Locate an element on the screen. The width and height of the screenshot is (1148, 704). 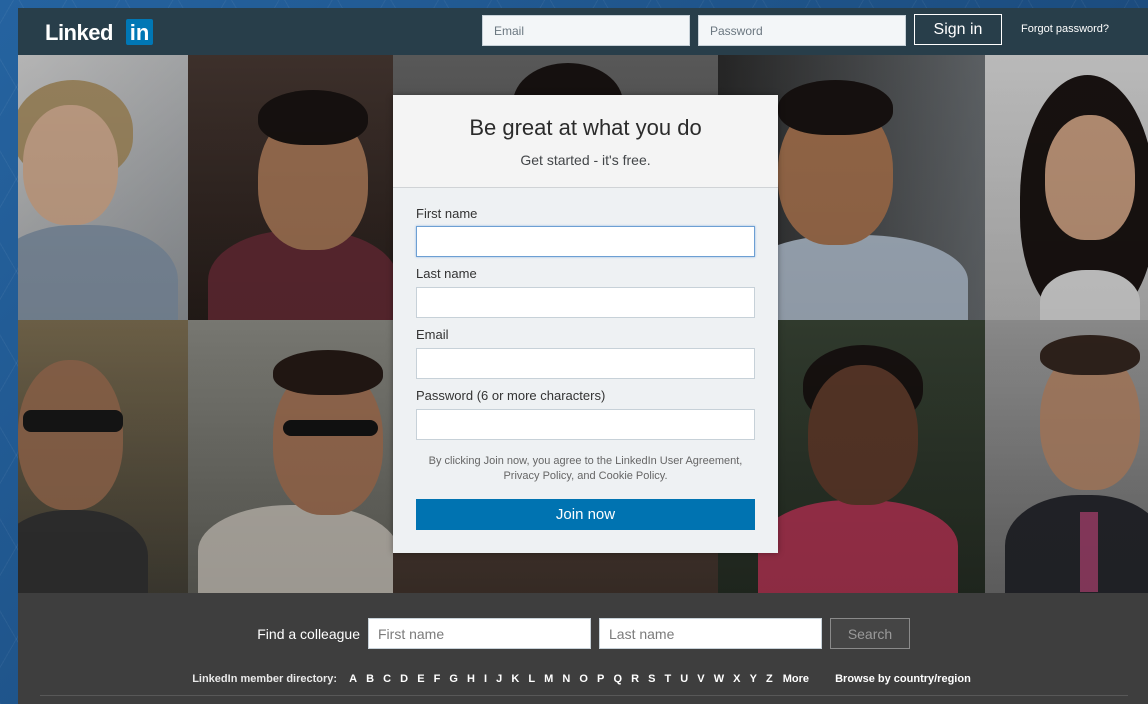
directory-letter-t: T is located at coordinates (667, 679).